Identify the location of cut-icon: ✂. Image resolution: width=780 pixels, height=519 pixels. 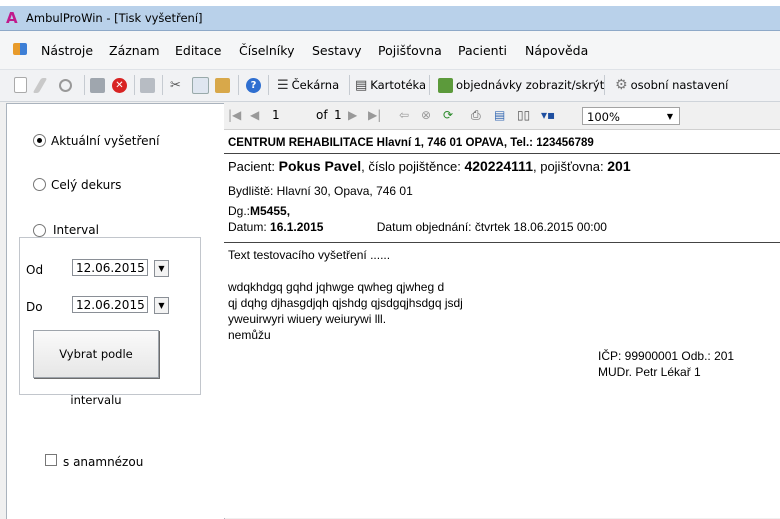
(175, 85).